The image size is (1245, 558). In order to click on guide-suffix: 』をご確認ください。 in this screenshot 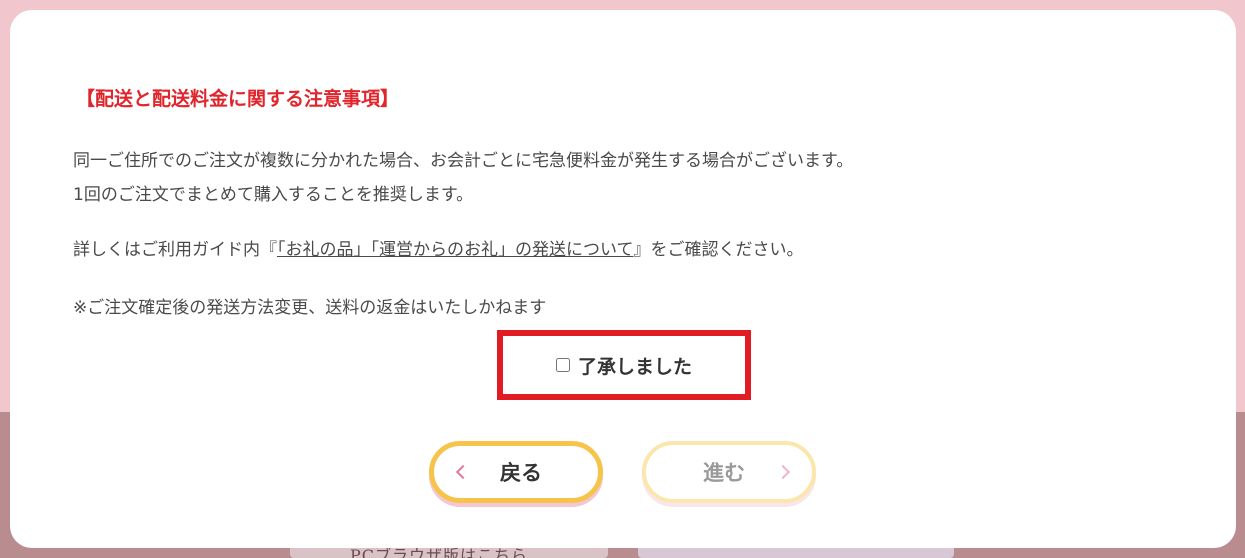, I will do `click(718, 250)`.